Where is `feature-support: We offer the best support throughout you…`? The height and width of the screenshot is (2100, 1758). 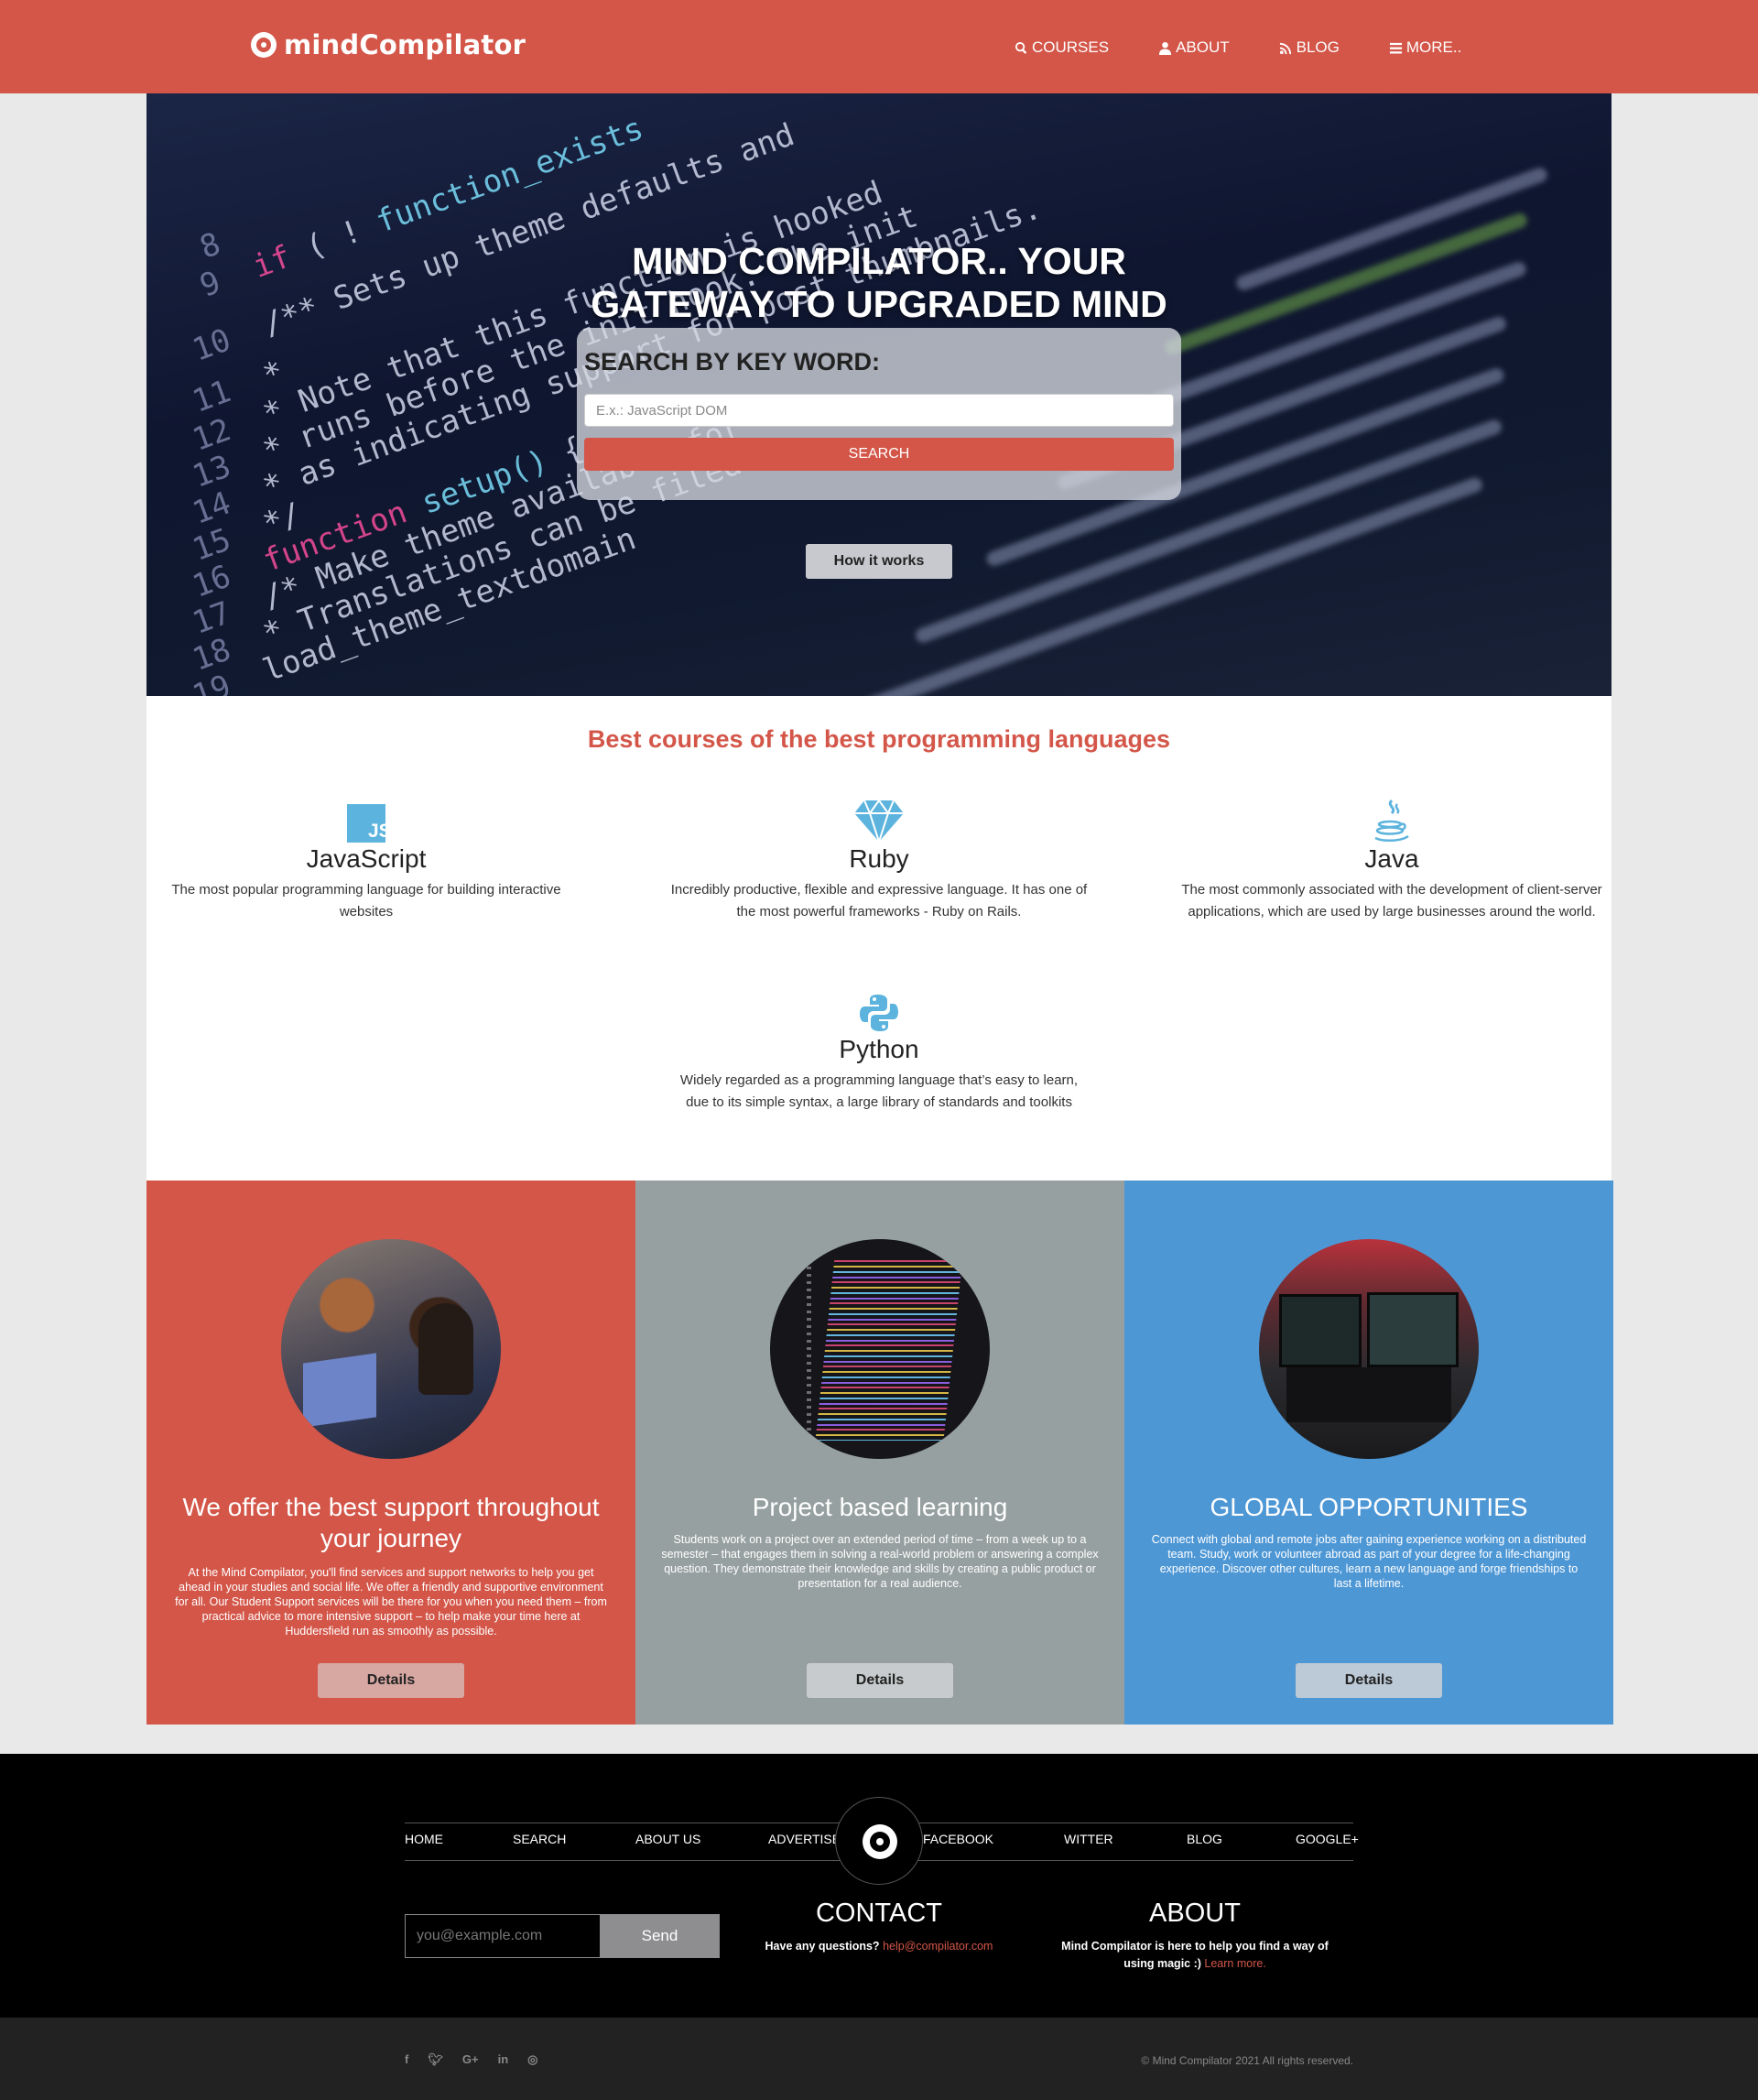 feature-support: We offer the best support throughout you… is located at coordinates (391, 1453).